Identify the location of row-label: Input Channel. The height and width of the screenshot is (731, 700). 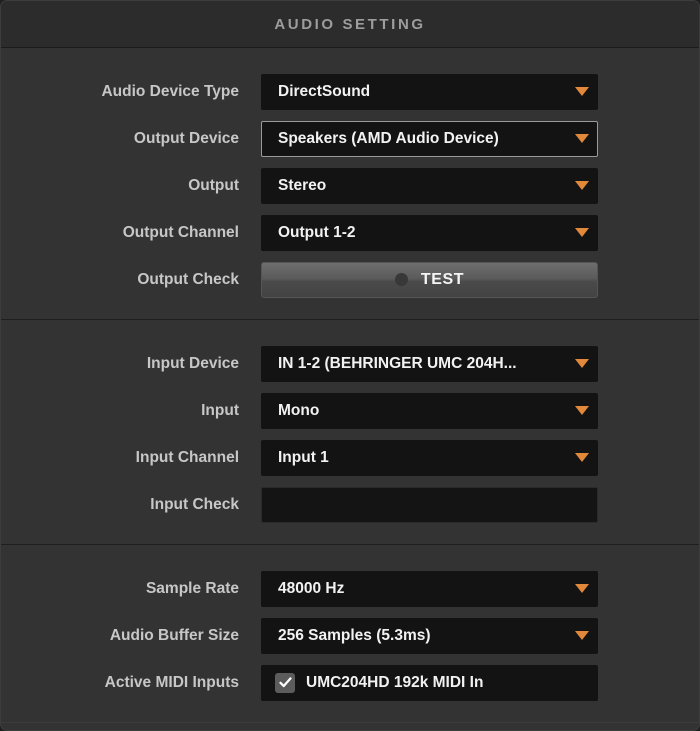
(187, 457).